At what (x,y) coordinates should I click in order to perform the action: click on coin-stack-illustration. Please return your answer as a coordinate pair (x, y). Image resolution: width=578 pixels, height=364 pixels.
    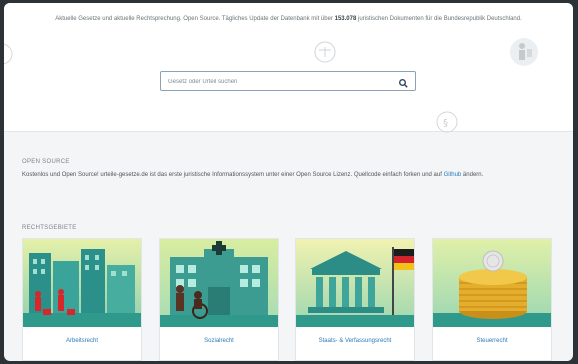
    Looking at the image, I should click on (492, 283).